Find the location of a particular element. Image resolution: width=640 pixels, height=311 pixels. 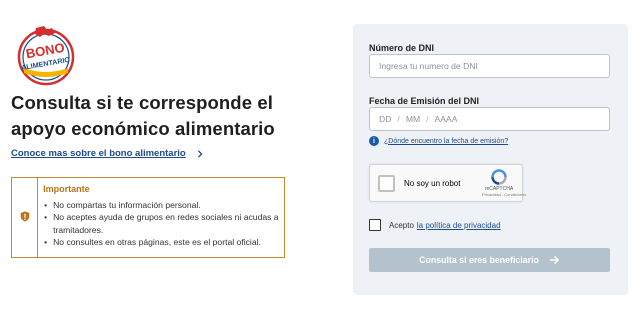

submit-button: Consulta si eres beneficiario is located at coordinates (489, 260).